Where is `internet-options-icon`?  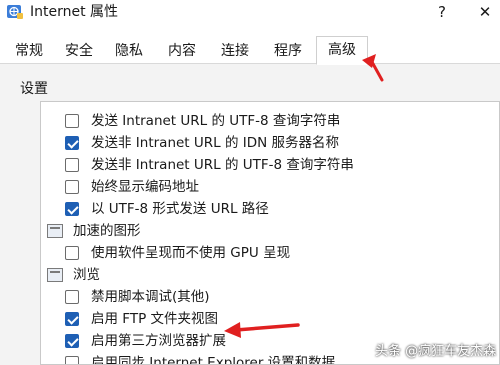
internet-options-icon is located at coordinates (15, 12).